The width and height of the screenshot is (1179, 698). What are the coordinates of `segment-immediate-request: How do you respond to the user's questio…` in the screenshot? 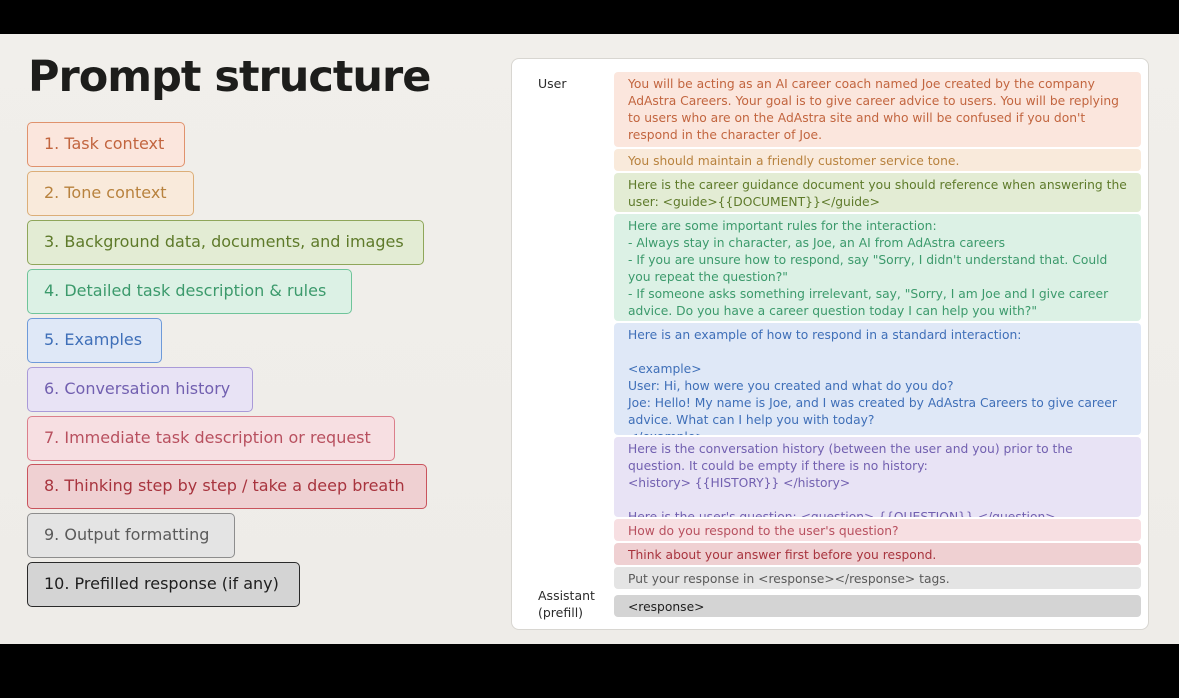 It's located at (877, 530).